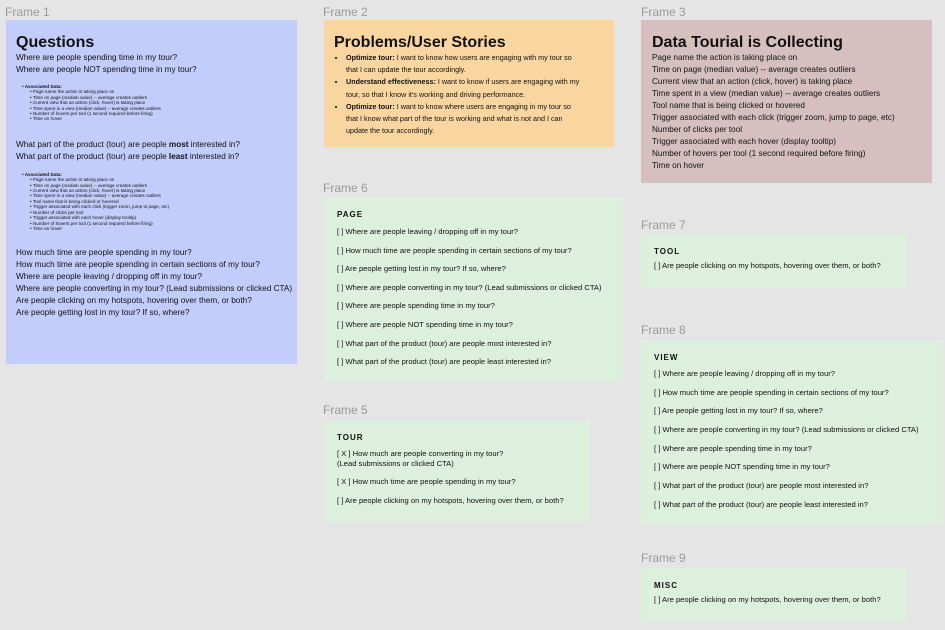 The width and height of the screenshot is (945, 630). I want to click on data-collected-item: Time on hover, so click(678, 165).